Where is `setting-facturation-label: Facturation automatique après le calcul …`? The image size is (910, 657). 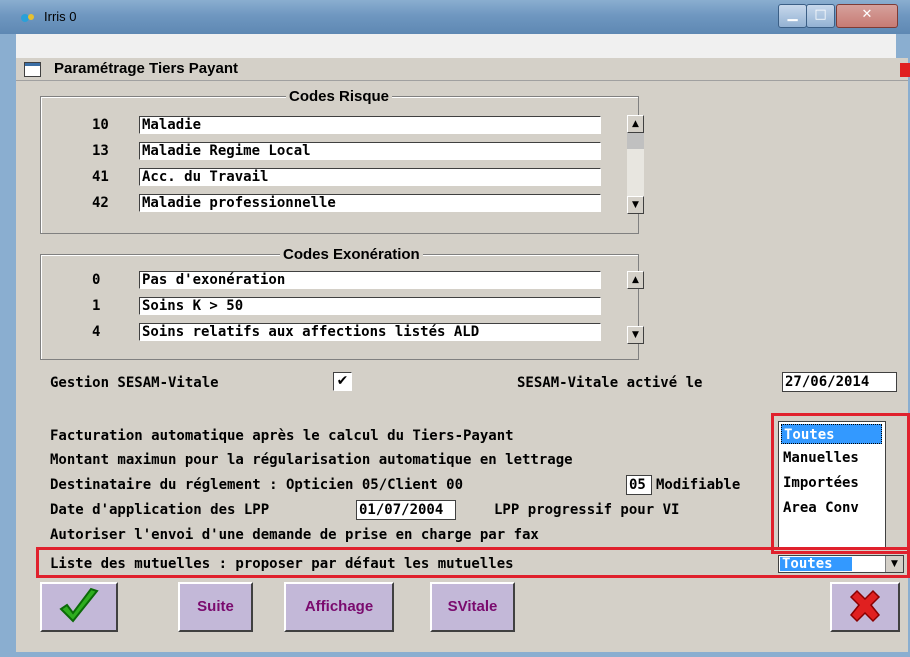
setting-facturation-label: Facturation automatique après le calcul … is located at coordinates (282, 436).